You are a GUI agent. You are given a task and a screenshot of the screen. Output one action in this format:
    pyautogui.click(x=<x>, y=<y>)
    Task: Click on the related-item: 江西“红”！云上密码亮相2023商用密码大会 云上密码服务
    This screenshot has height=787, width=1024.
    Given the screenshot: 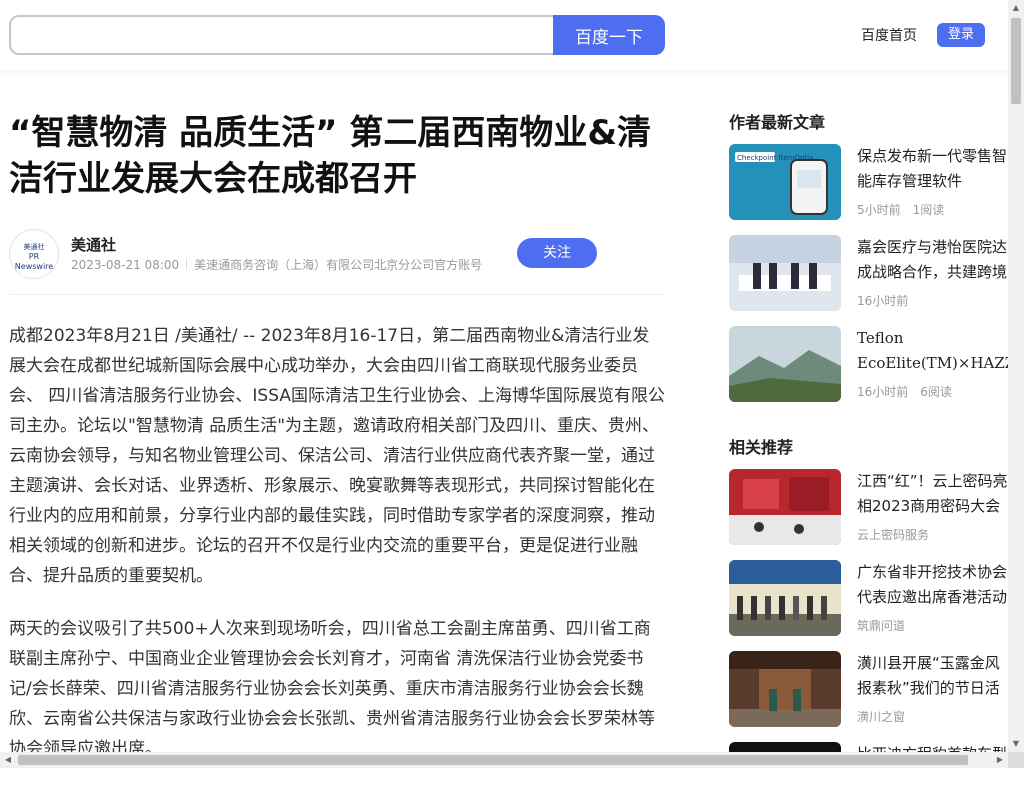 What is the action you would take?
    pyautogui.click(x=874, y=507)
    